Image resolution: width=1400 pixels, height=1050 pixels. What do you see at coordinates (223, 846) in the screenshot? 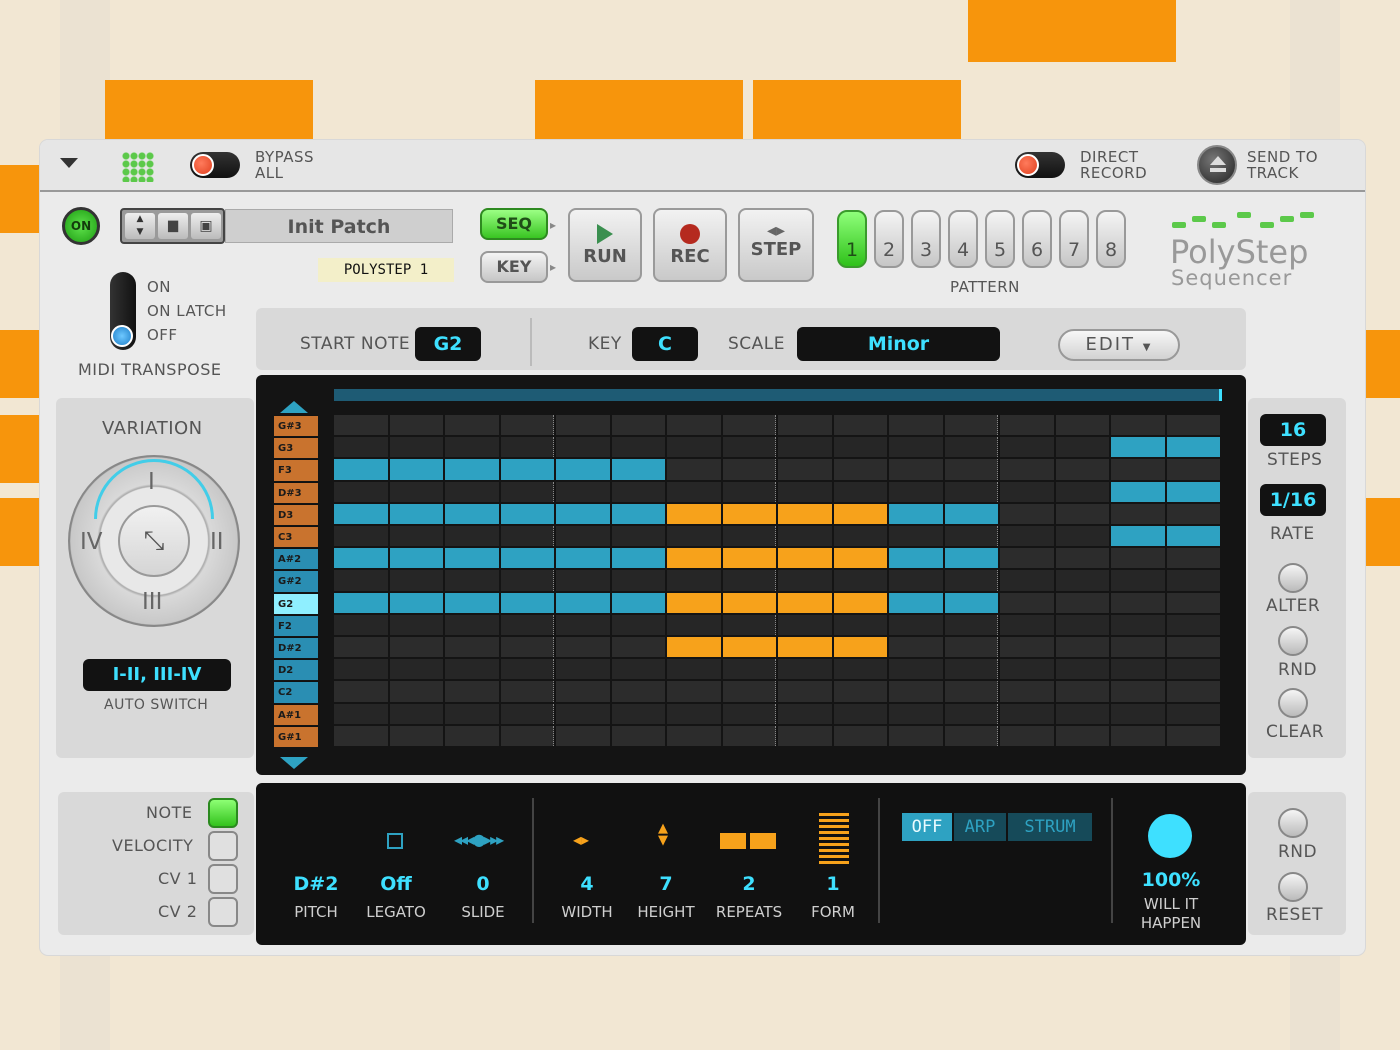
I see `lane-velocity-selector` at bounding box center [223, 846].